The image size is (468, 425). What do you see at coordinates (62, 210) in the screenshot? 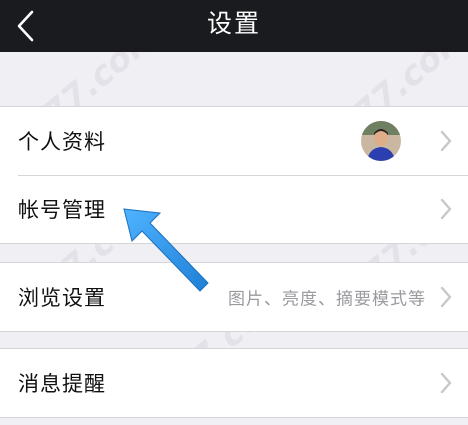
I see `settings-row-label: 帐号管理` at bounding box center [62, 210].